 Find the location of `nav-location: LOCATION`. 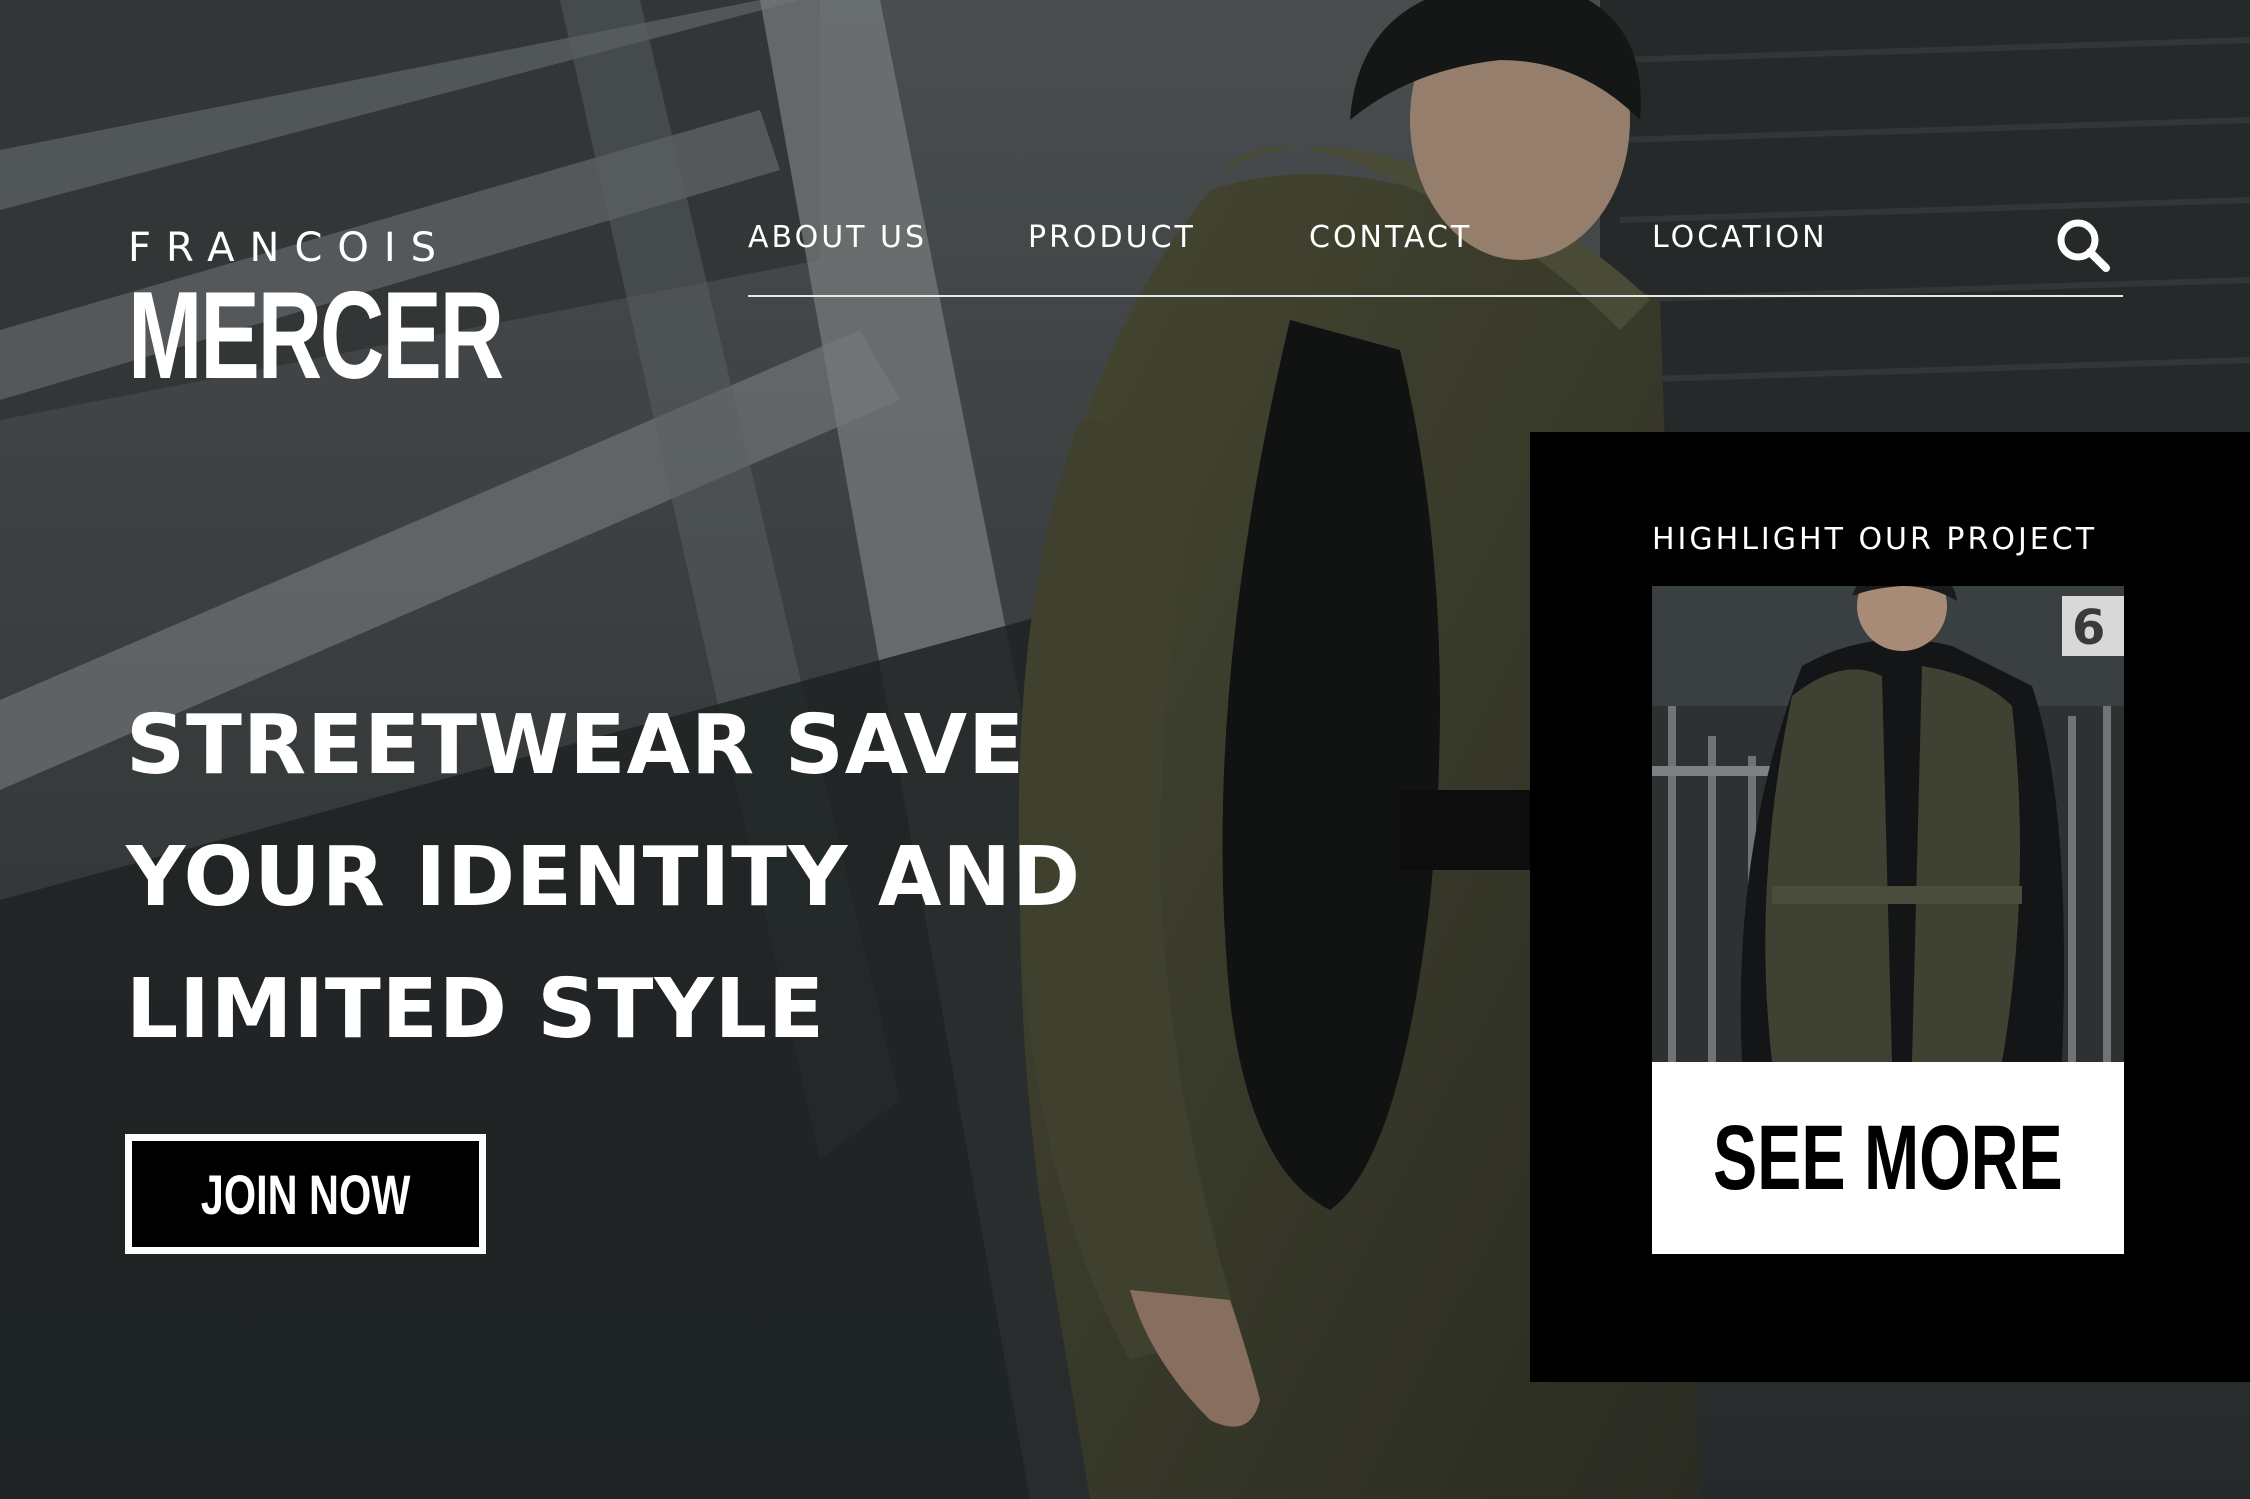

nav-location: LOCATION is located at coordinates (1740, 237).